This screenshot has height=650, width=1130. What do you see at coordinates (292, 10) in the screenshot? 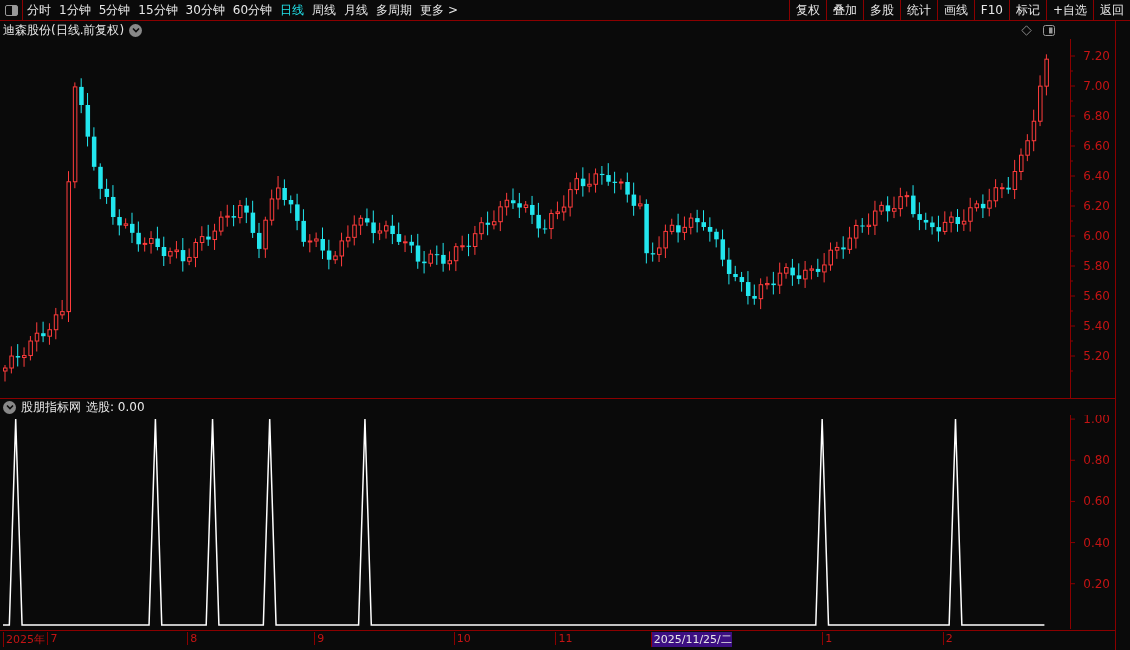
I see `period-tab: 日线` at bounding box center [292, 10].